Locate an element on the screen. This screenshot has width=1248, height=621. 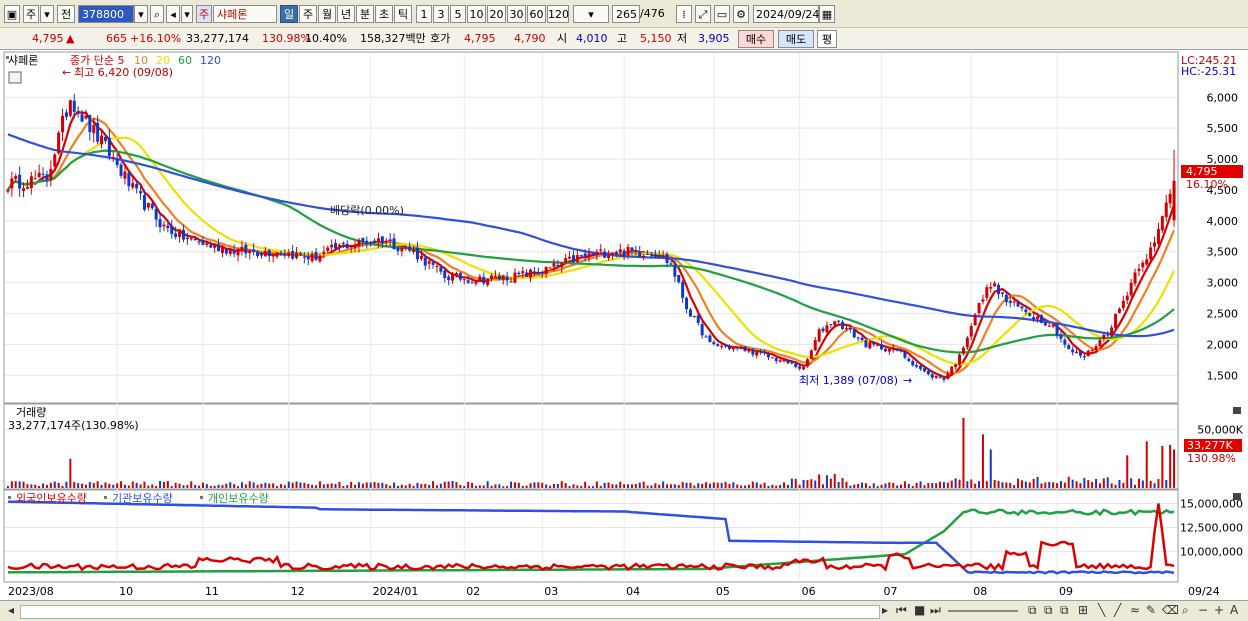
panel-title-price: 샤페론 is located at coordinates (23, 60).